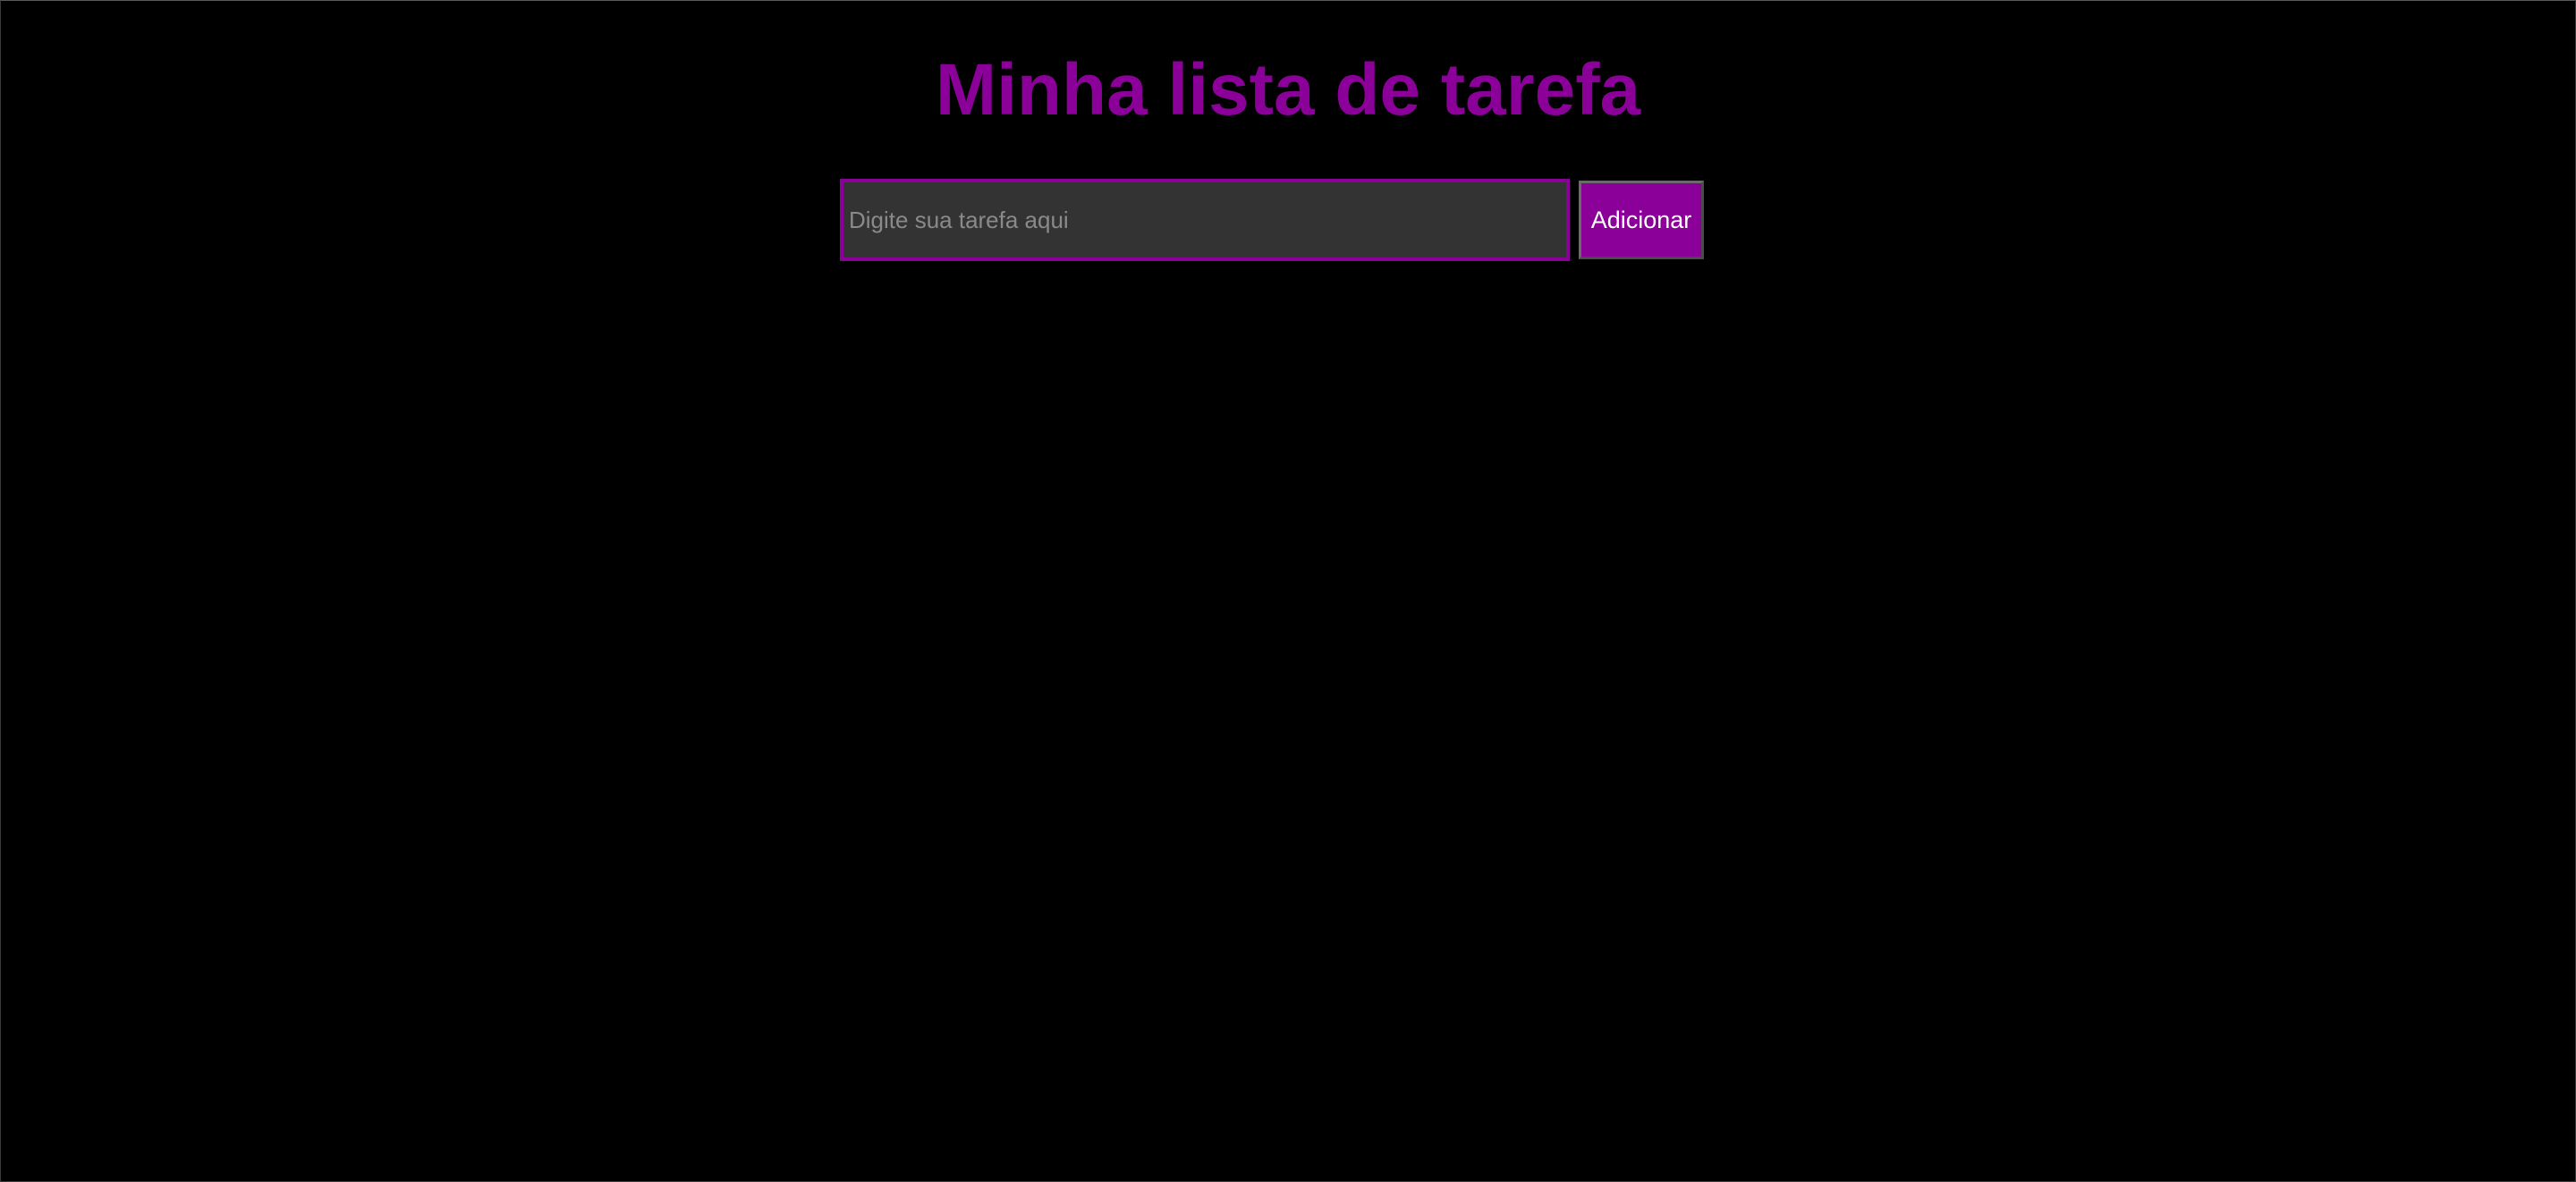 This screenshot has height=1182, width=2576. What do you see at coordinates (1205, 220) in the screenshot?
I see `task-input` at bounding box center [1205, 220].